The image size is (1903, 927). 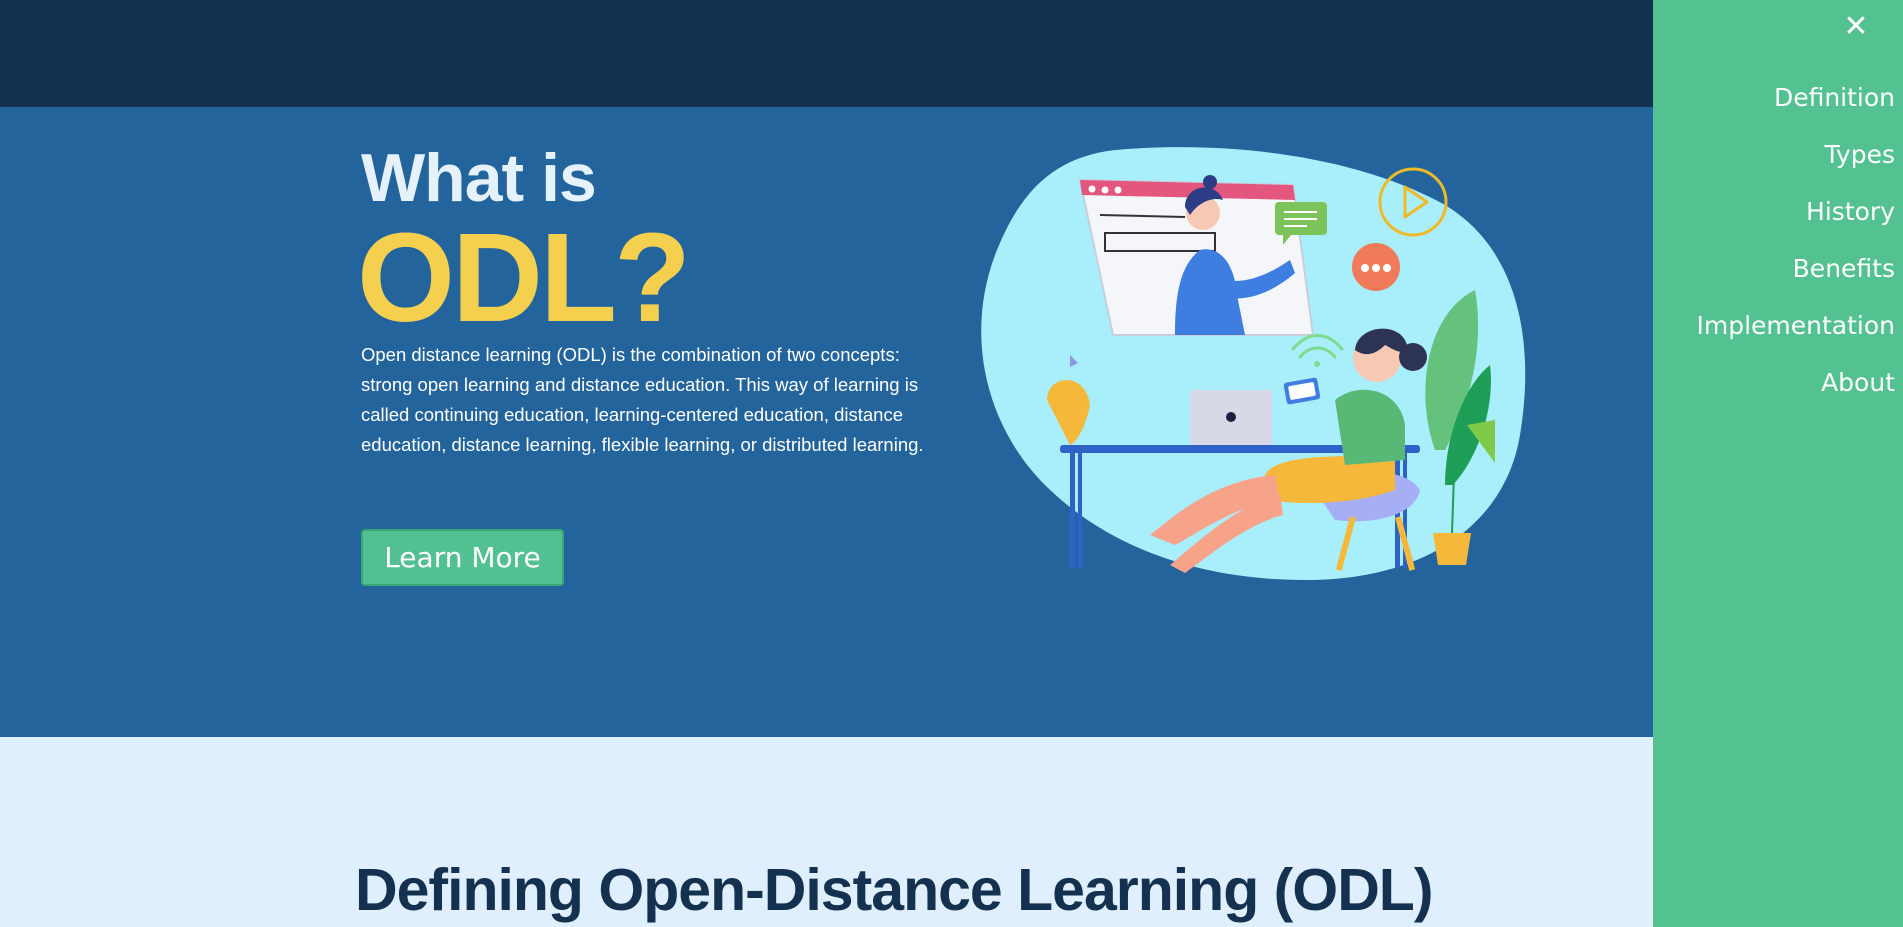 What do you see at coordinates (462, 557) in the screenshot?
I see `learn-more-button: Learn More` at bounding box center [462, 557].